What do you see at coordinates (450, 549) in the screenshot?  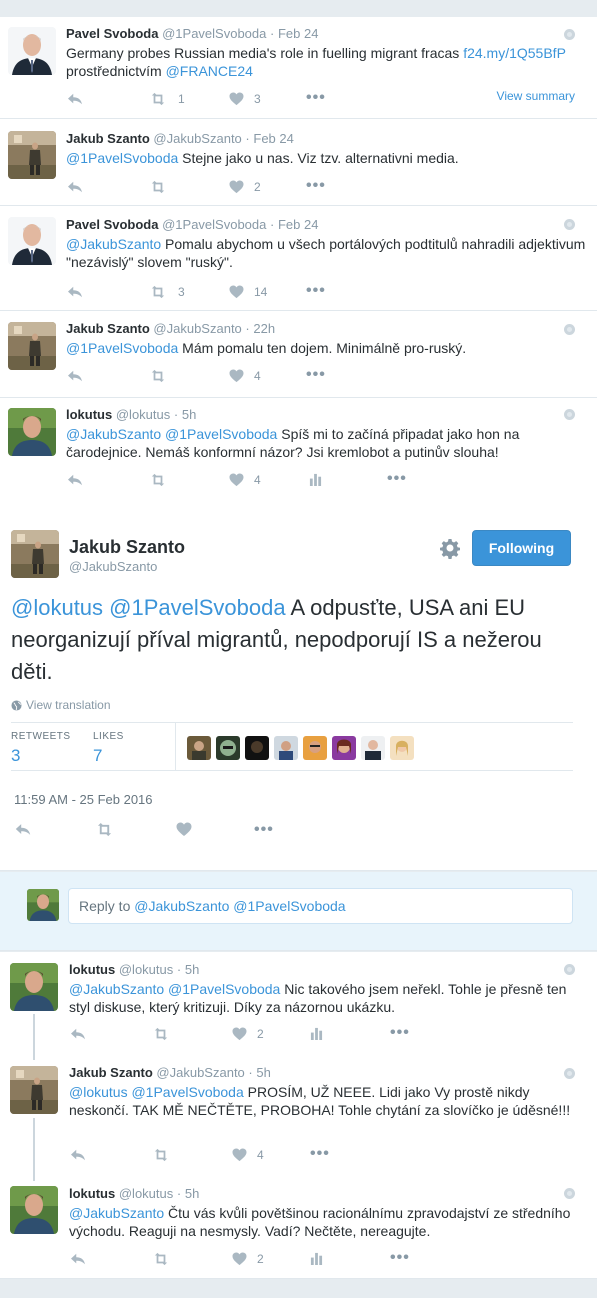 I see `gear-icon` at bounding box center [450, 549].